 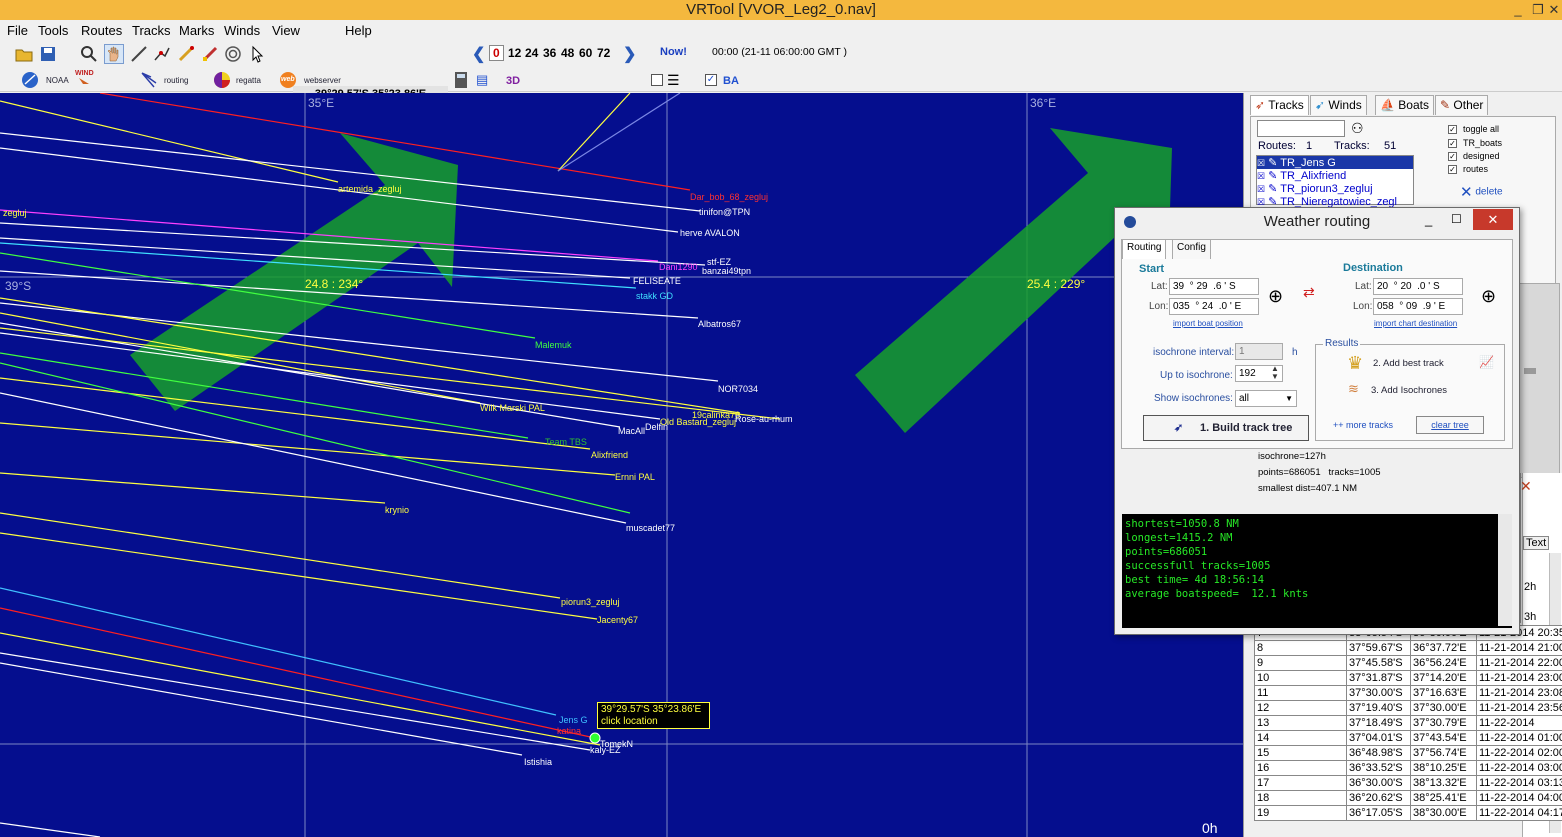 What do you see at coordinates (149, 80) in the screenshot?
I see `routing-icon` at bounding box center [149, 80].